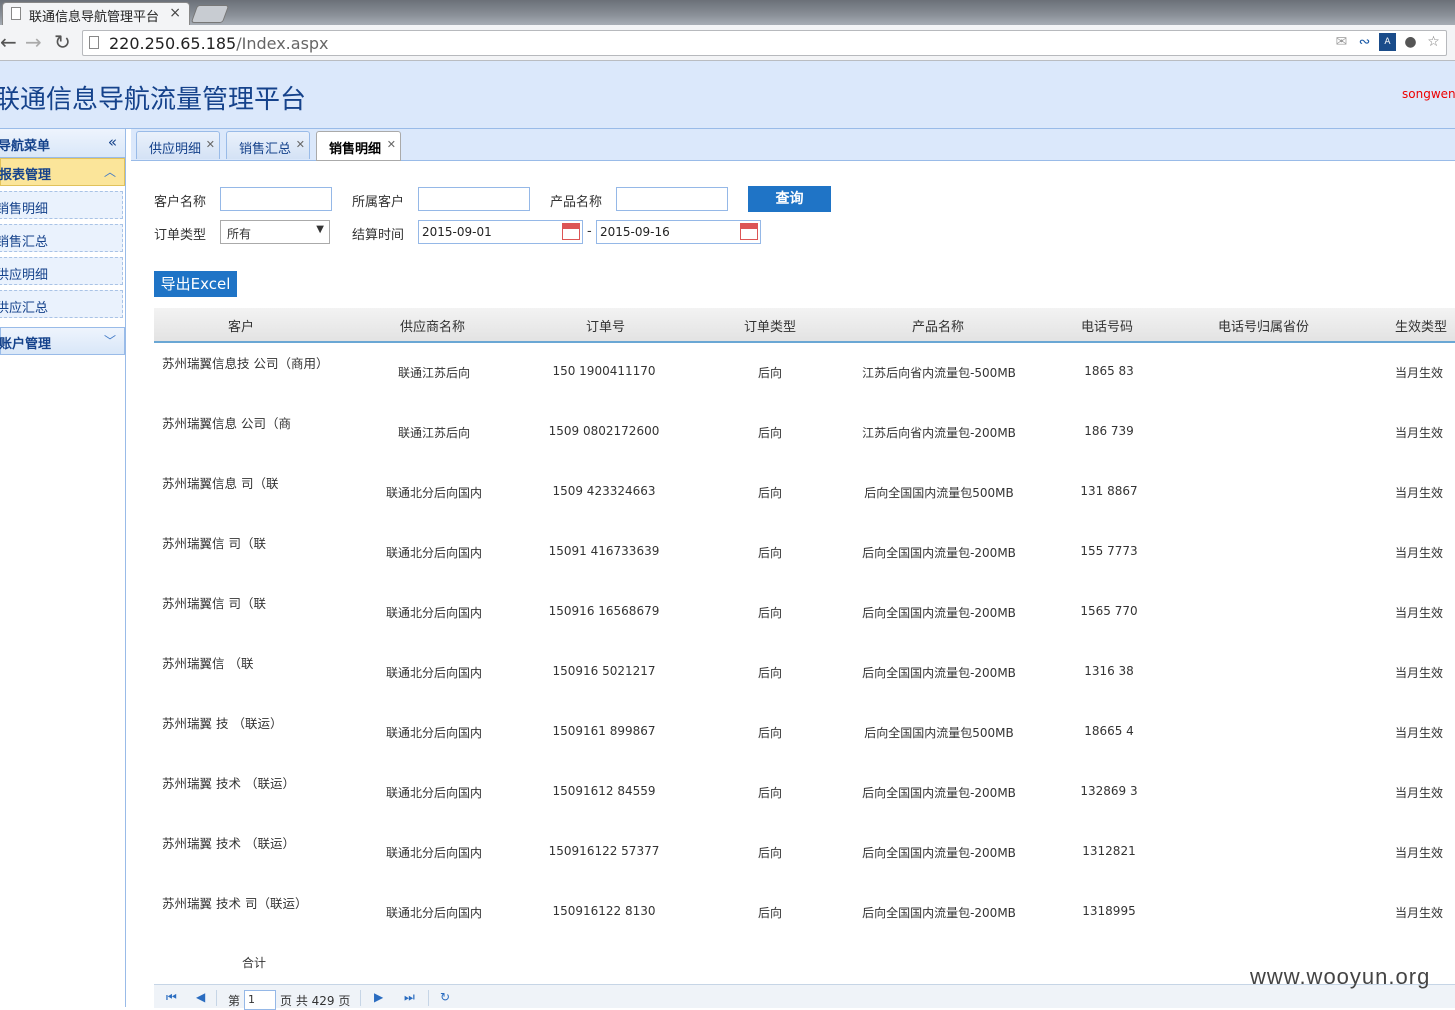 The width and height of the screenshot is (1455, 1010). What do you see at coordinates (770, 325) in the screenshot?
I see `col-order-type: 订单类型` at bounding box center [770, 325].